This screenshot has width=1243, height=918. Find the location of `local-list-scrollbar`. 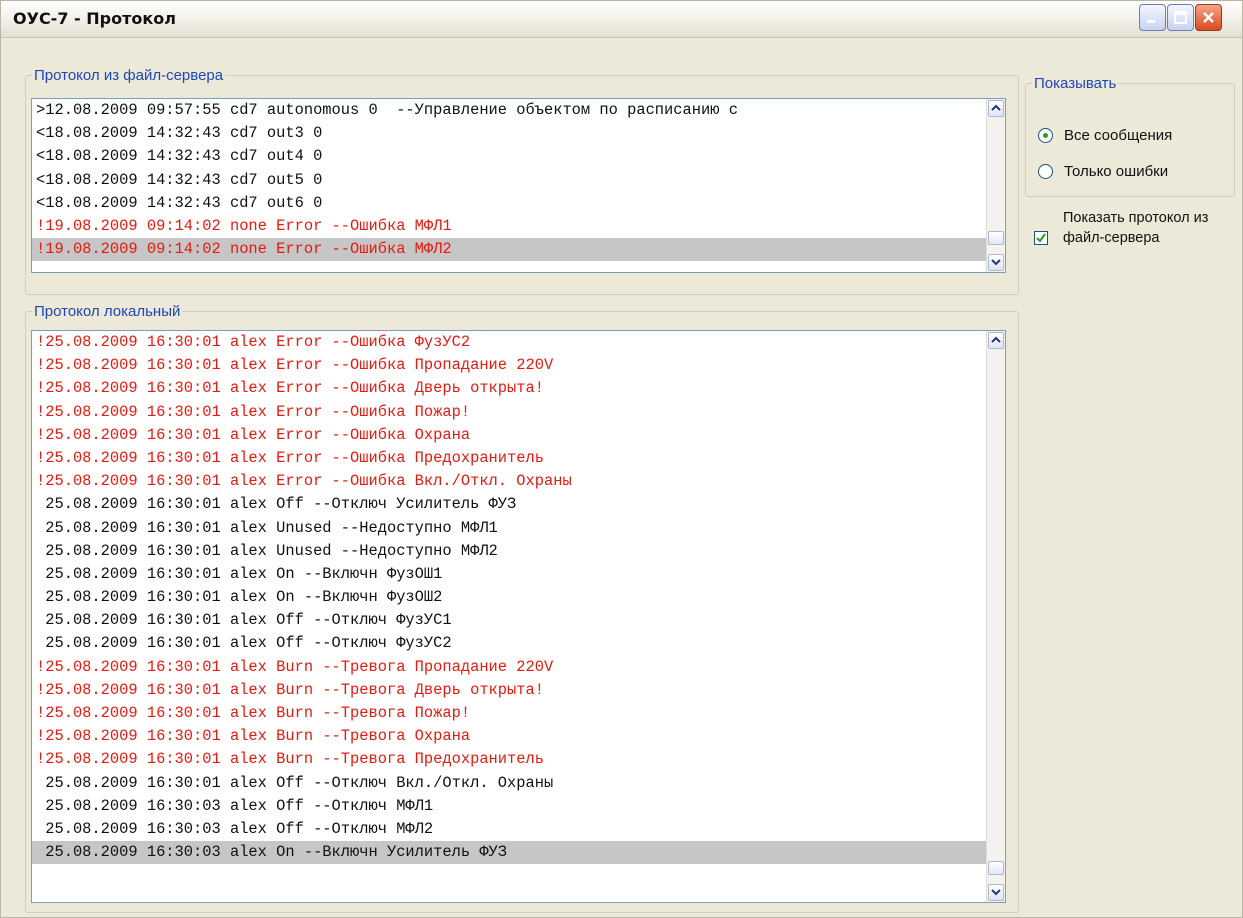

local-list-scrollbar is located at coordinates (995, 616).